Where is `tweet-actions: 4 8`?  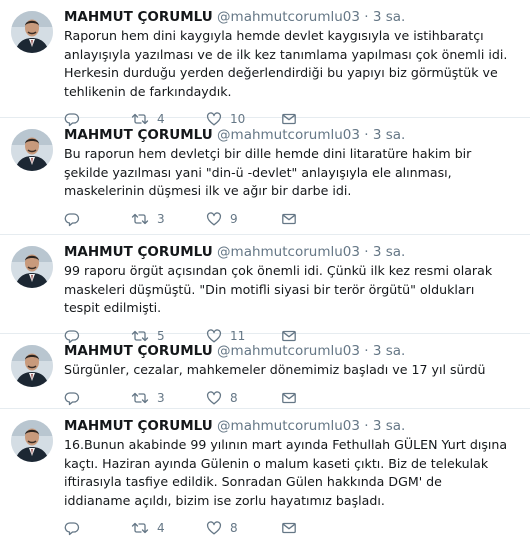
tweet-actions: 4 8 is located at coordinates (291, 528).